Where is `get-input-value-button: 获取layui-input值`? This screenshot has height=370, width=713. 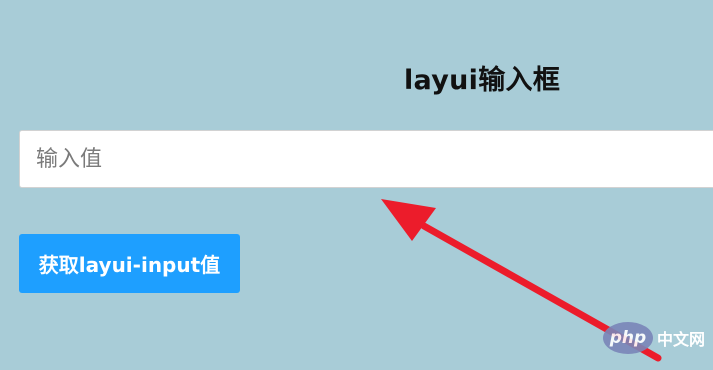
get-input-value-button: 获取layui-input值 is located at coordinates (129, 263).